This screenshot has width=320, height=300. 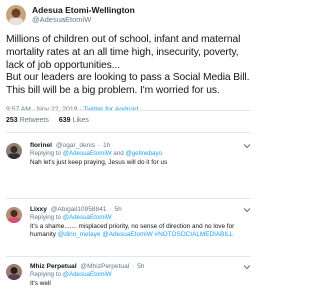 I want to click on reply-text: It's well, so click(x=40, y=283).